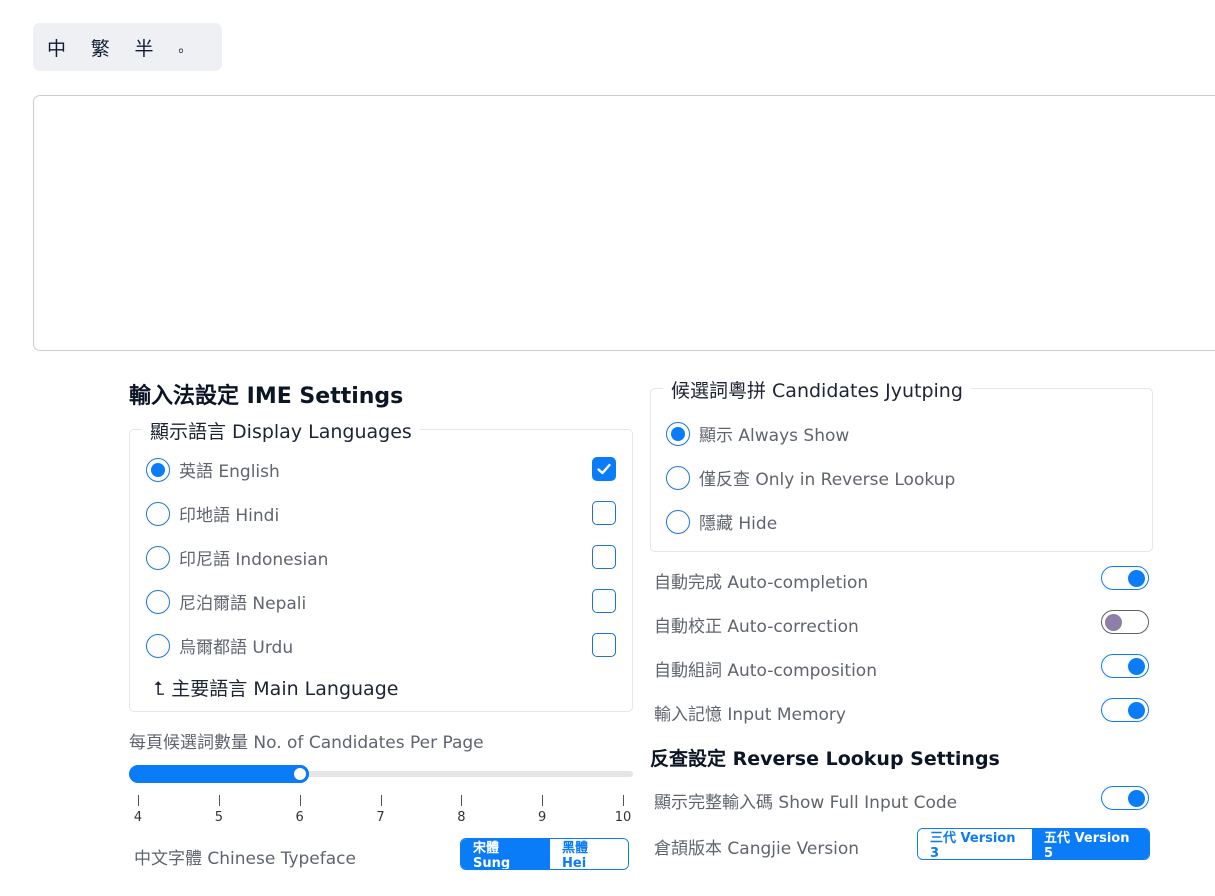  I want to click on auto-composition-label: 自動組詞 Auto-composition, so click(765, 671).